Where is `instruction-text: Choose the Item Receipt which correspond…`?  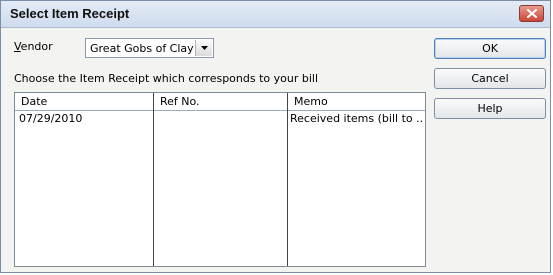 instruction-text: Choose the Item Receipt which correspond… is located at coordinates (166, 78).